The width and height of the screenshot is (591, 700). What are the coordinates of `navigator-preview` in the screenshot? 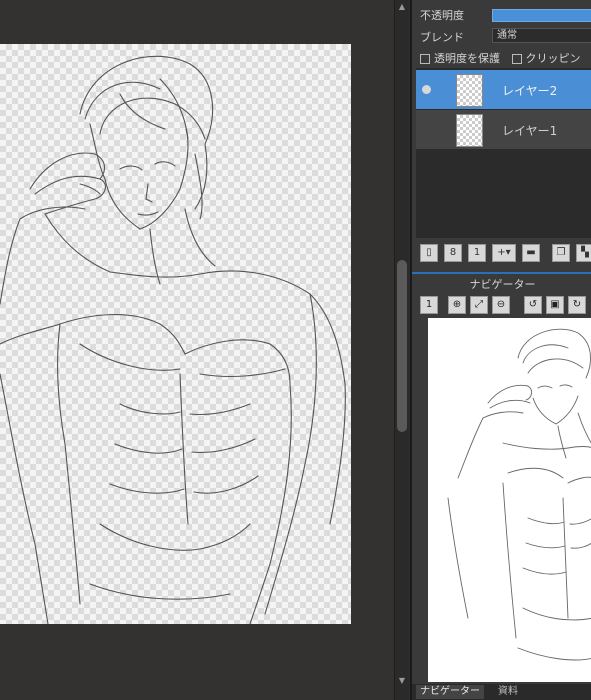 It's located at (509, 500).